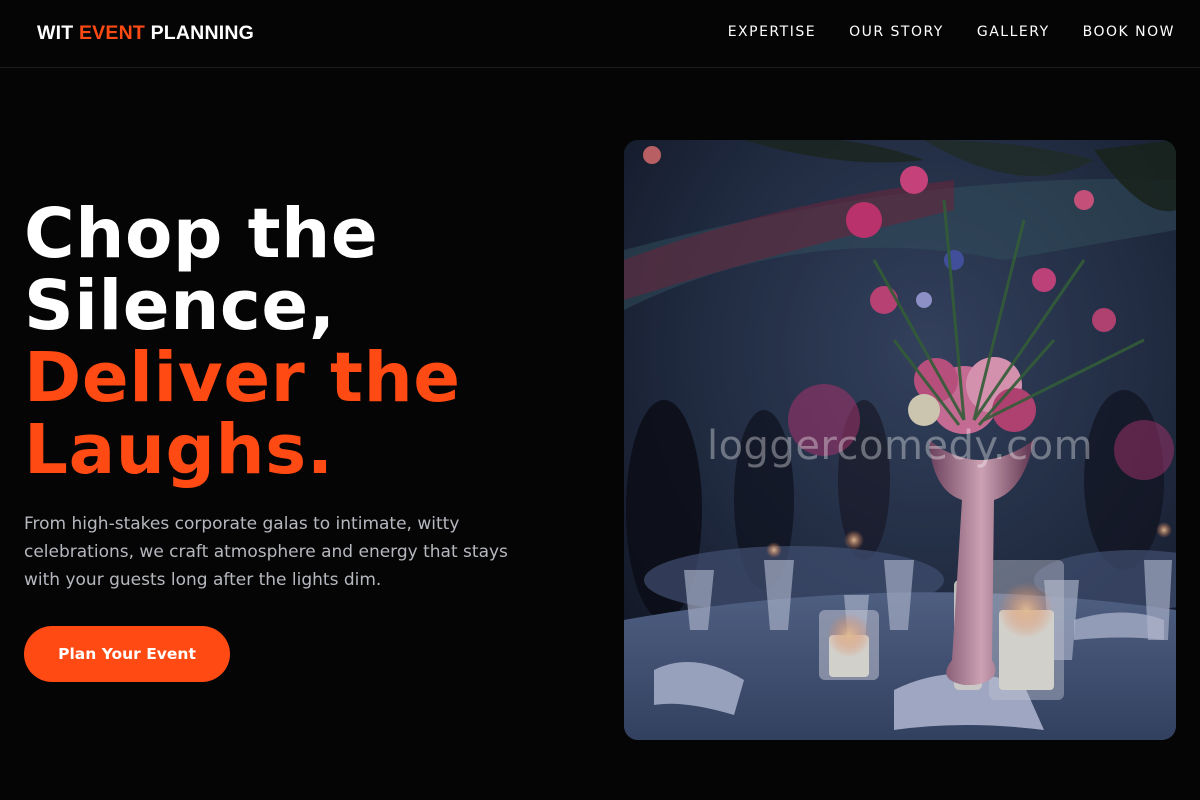 The image size is (1200, 800). I want to click on image-watermark: loggercomedy.com, so click(900, 446).